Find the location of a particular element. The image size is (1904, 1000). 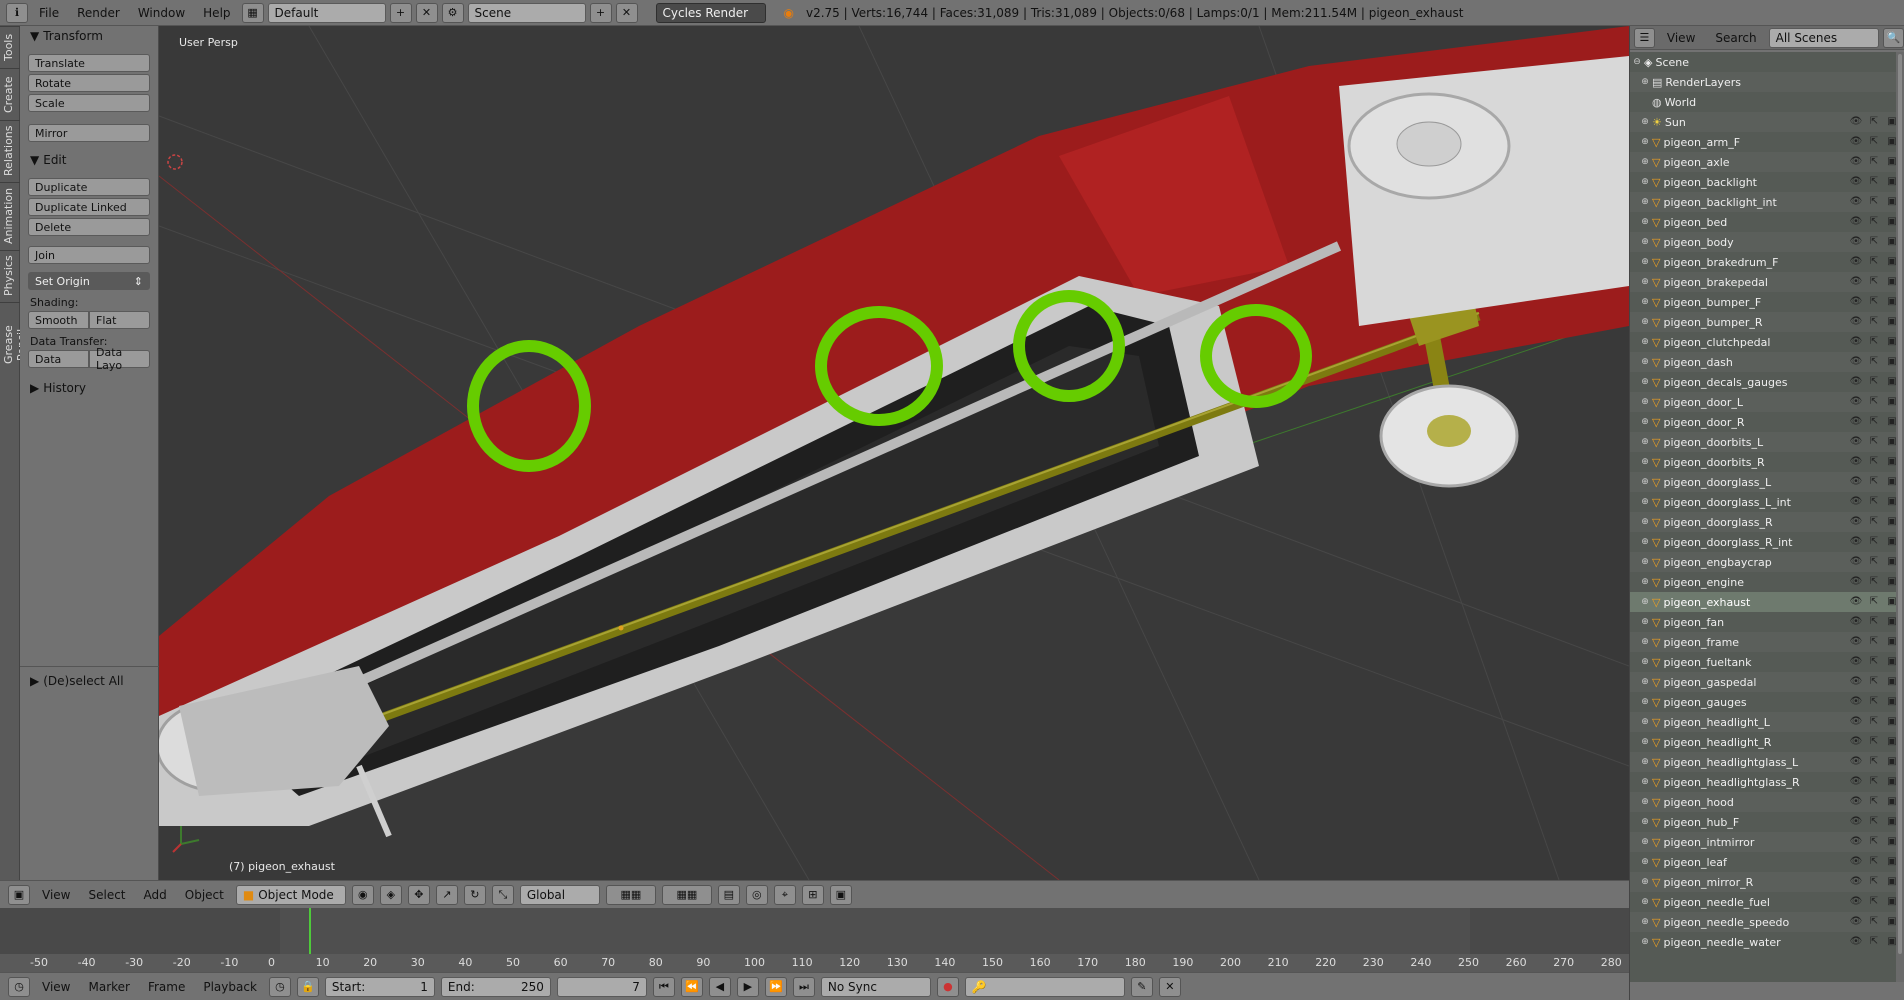

set-origin-select: Set Origin ⇕ is located at coordinates (89, 281).